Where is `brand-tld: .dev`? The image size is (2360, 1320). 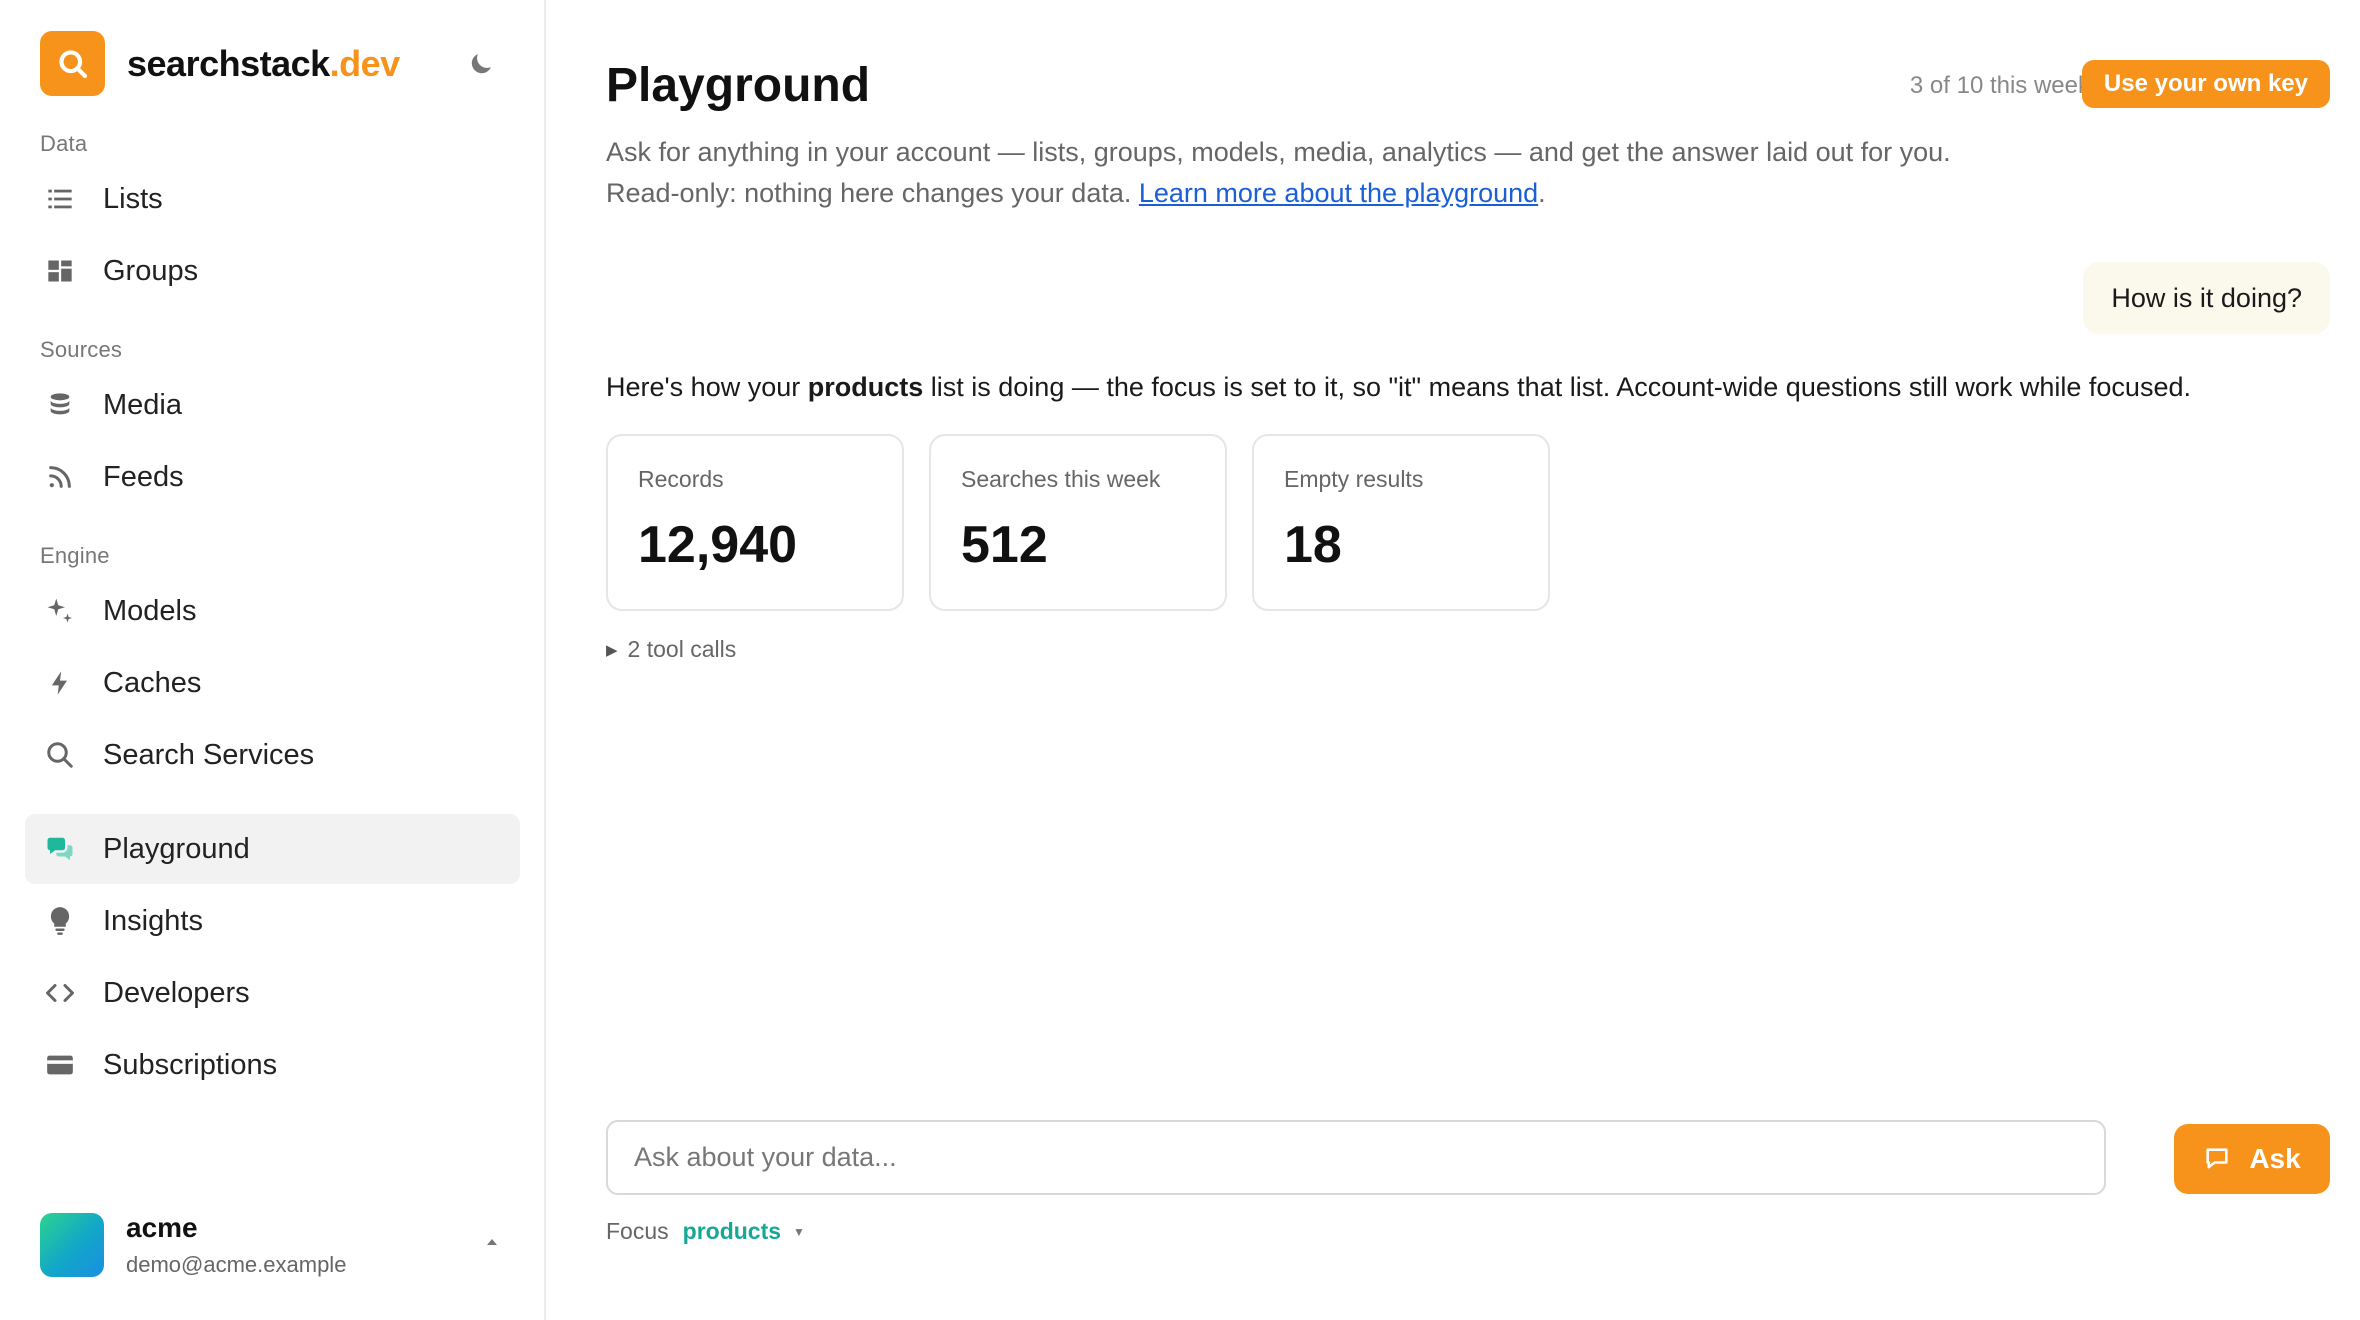
brand-tld: .dev is located at coordinates (365, 63).